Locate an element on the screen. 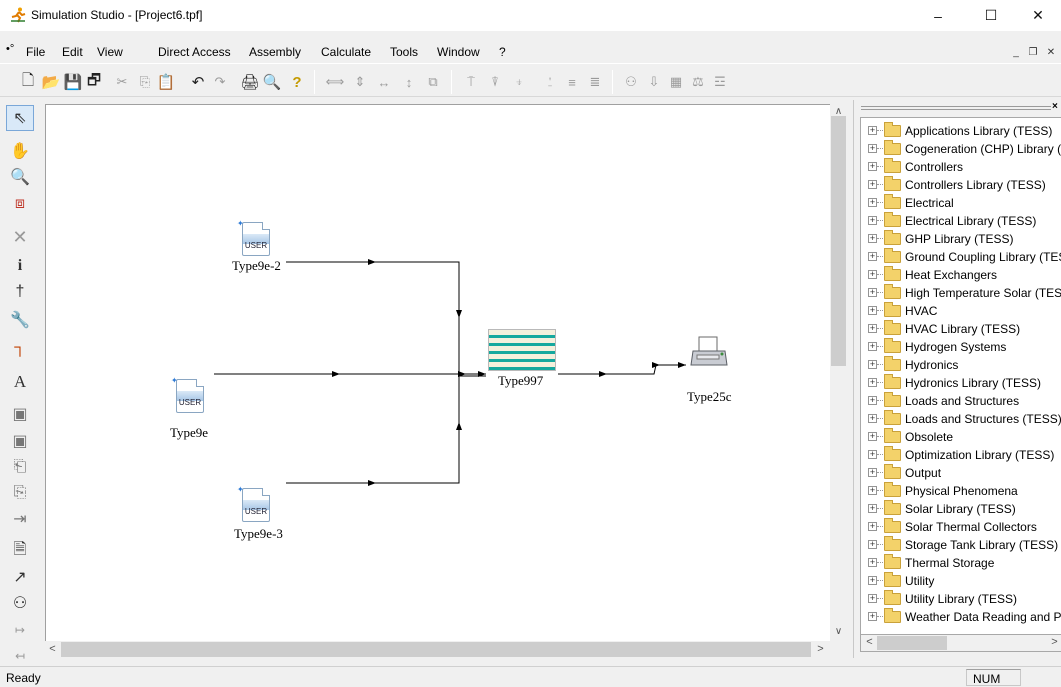 This screenshot has height=687, width=1061. save-all-icon: 🗗 is located at coordinates (94, 82).